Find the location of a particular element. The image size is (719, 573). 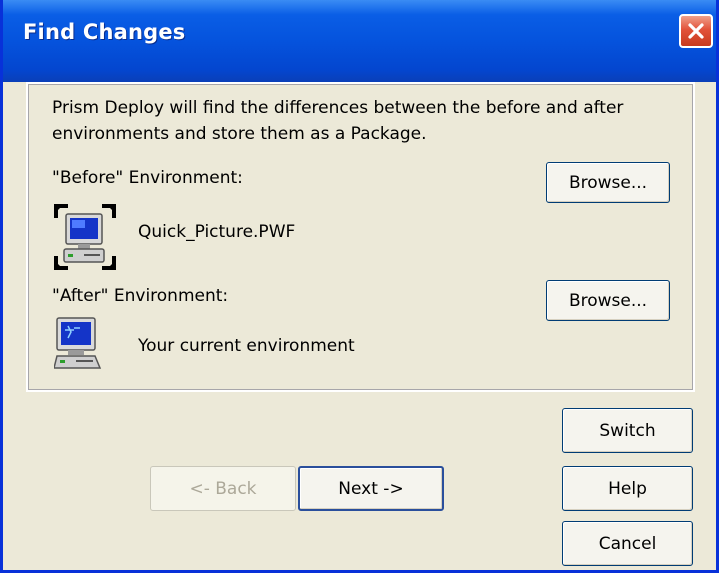

next-button: Next -> is located at coordinates (371, 488).